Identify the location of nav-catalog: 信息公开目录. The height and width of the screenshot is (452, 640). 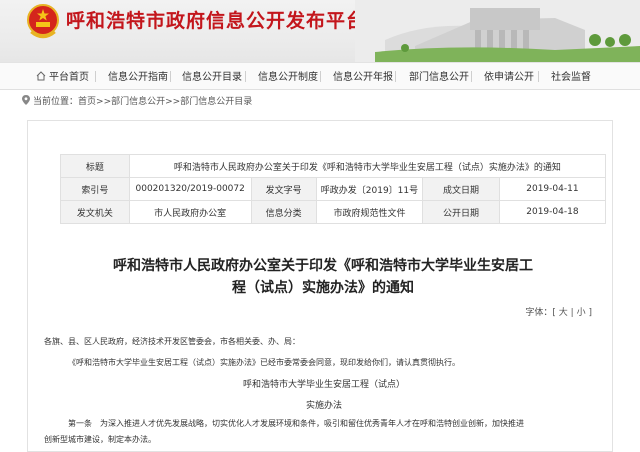
(212, 75).